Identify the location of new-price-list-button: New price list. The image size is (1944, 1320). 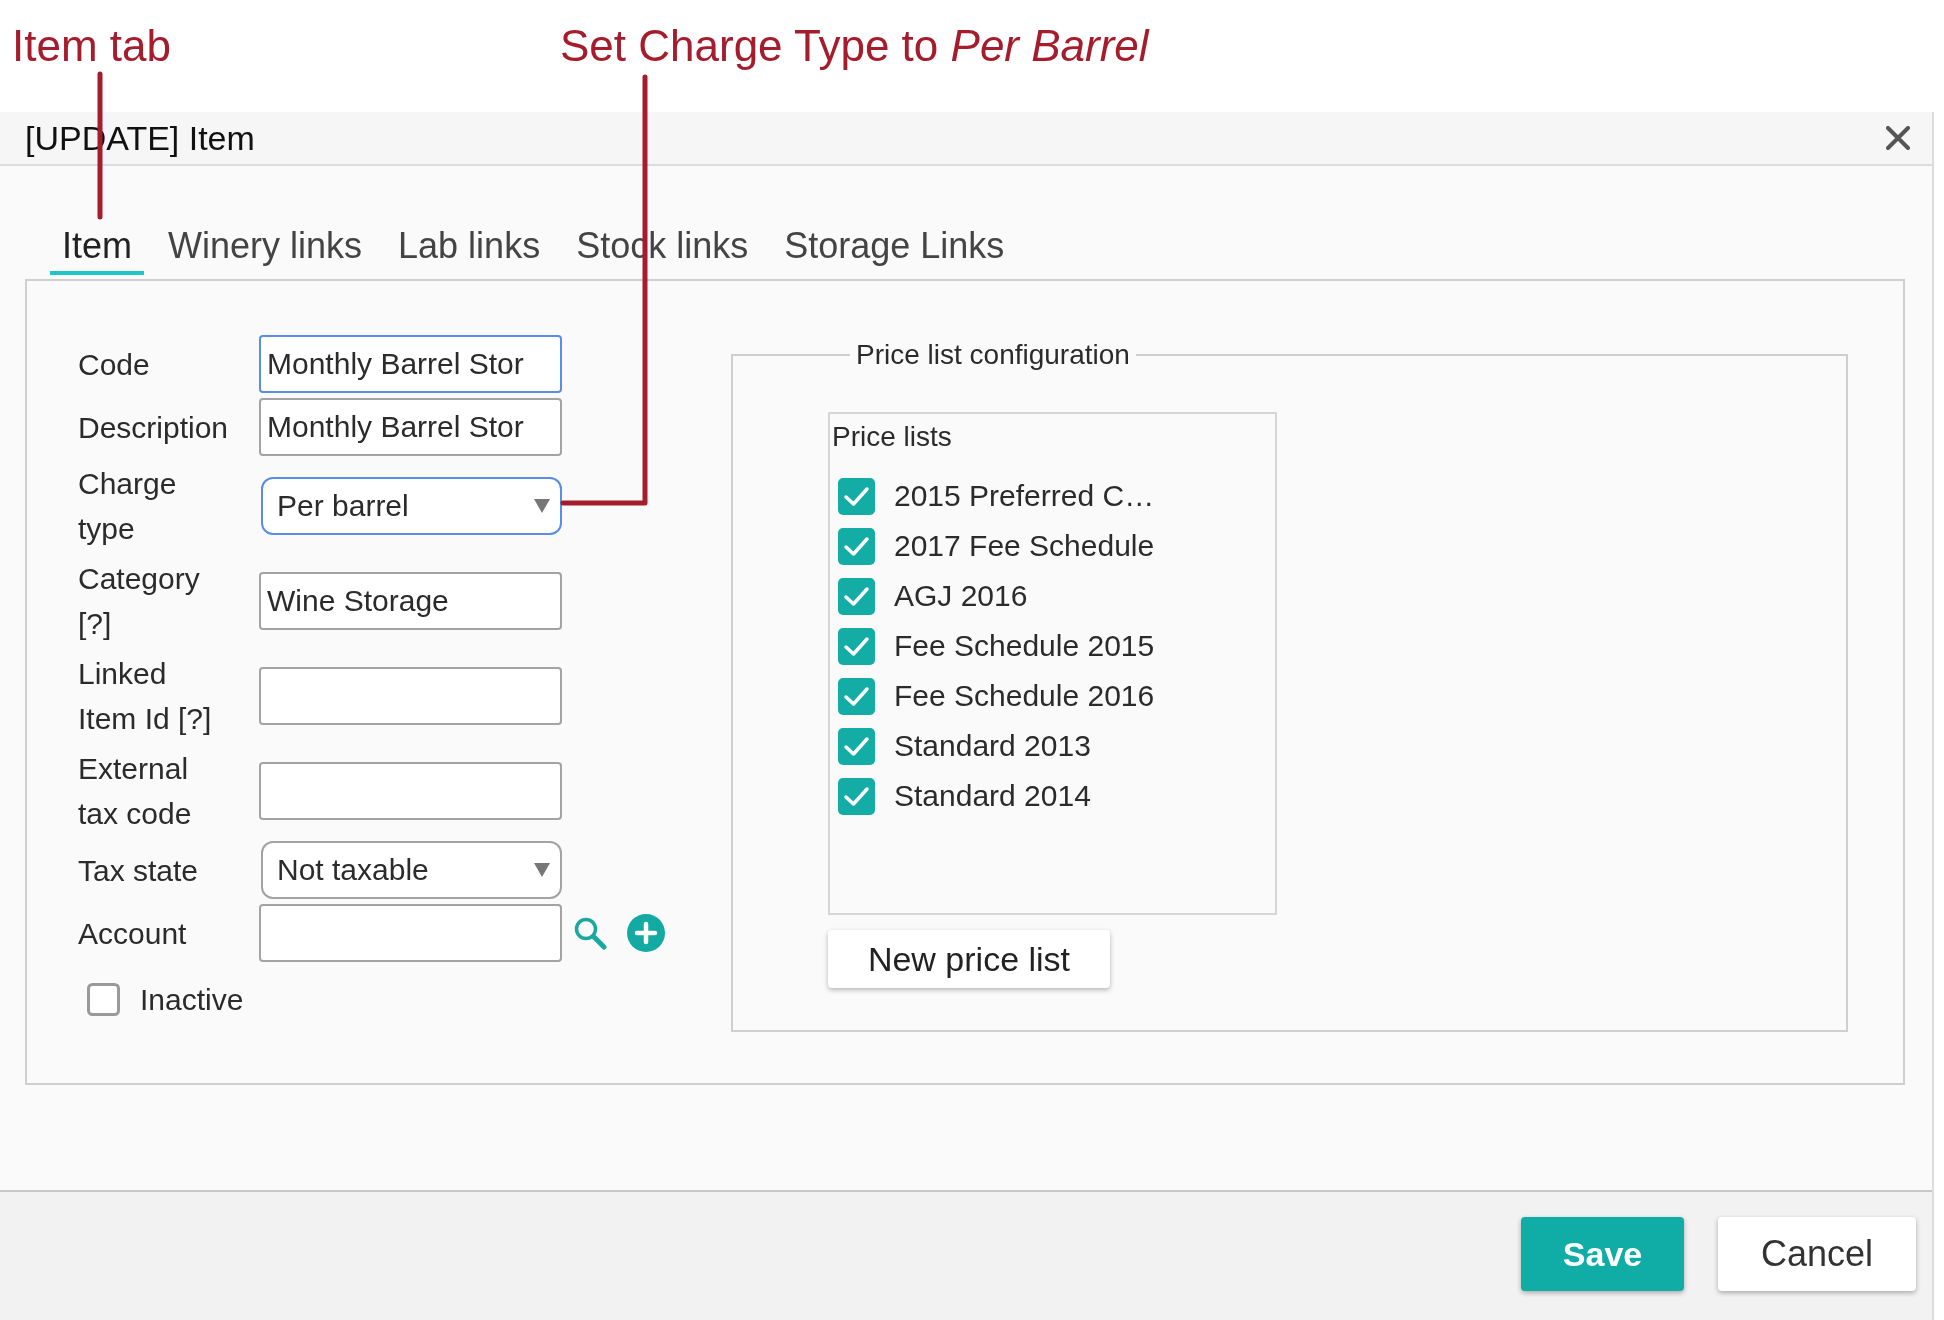
(969, 959).